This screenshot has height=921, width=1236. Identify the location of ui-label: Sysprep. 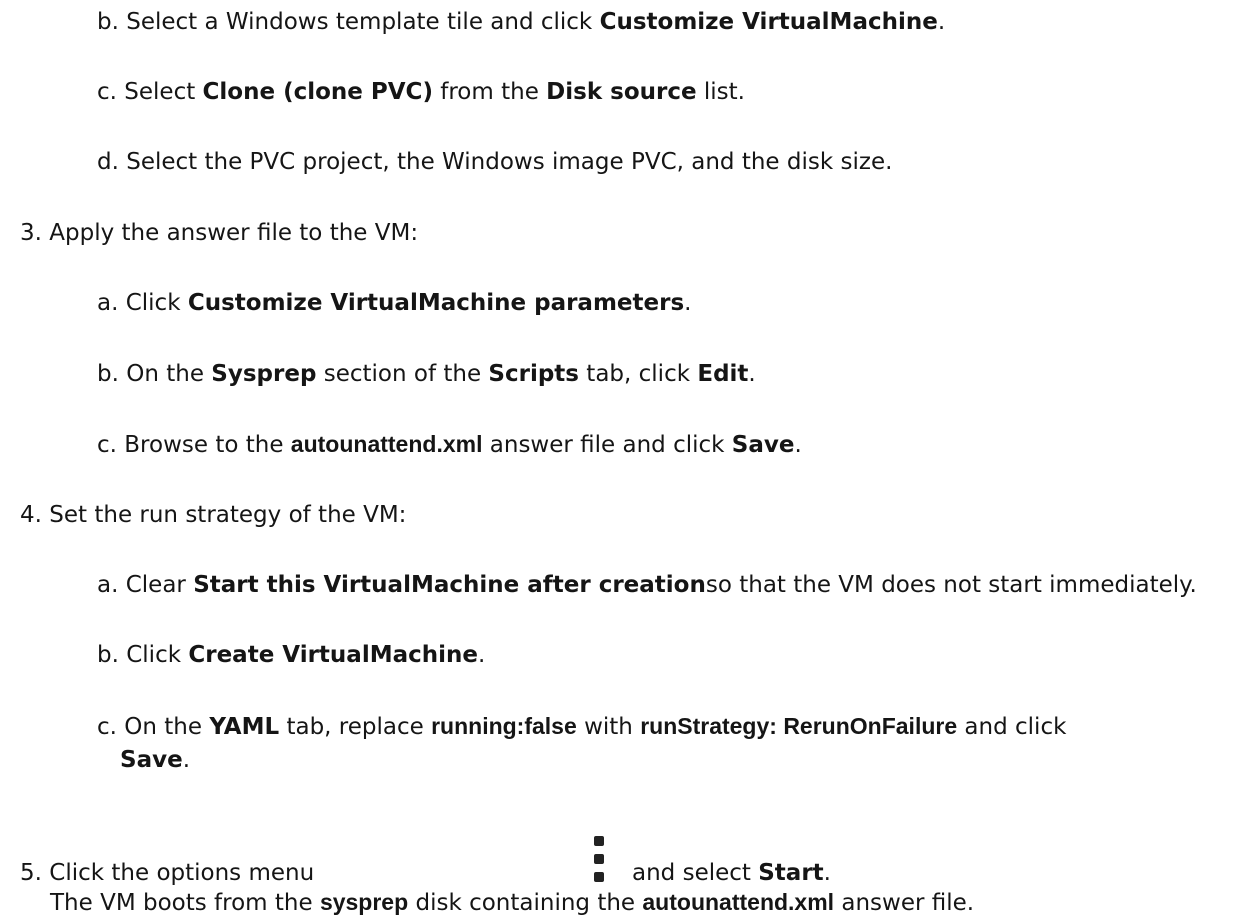
(264, 374).